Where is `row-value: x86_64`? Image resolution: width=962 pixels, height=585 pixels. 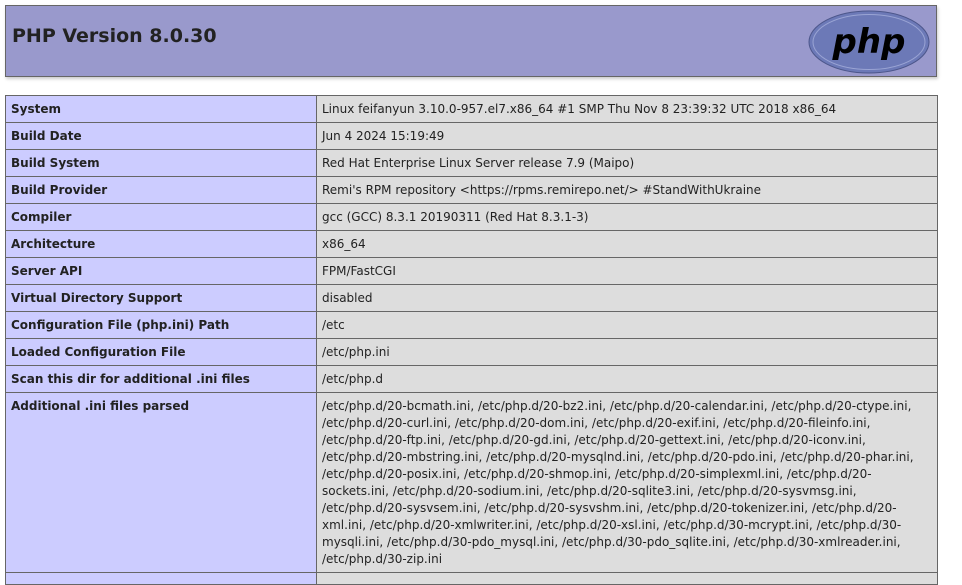
row-value: x86_64 is located at coordinates (627, 244).